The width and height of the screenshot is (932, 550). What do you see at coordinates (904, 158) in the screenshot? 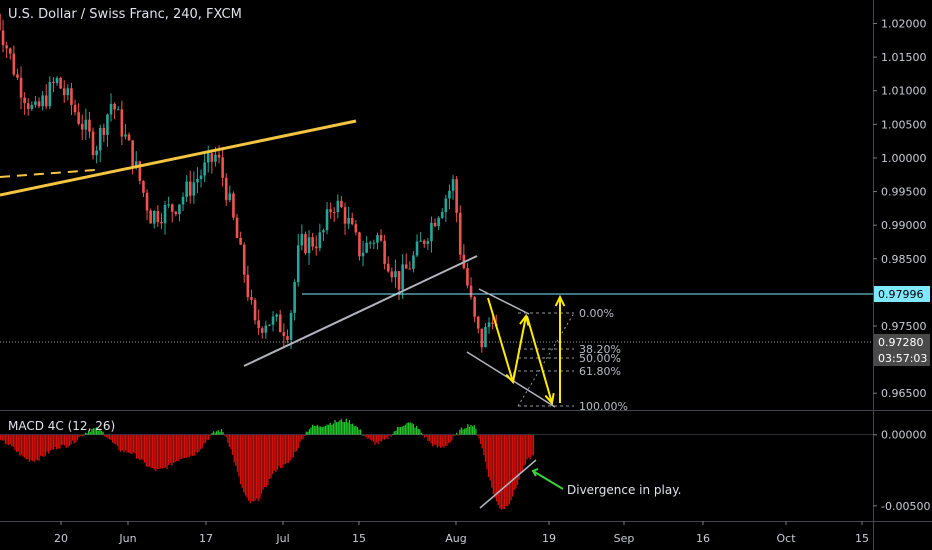
I see `price-tick-label: 1.00000` at bounding box center [904, 158].